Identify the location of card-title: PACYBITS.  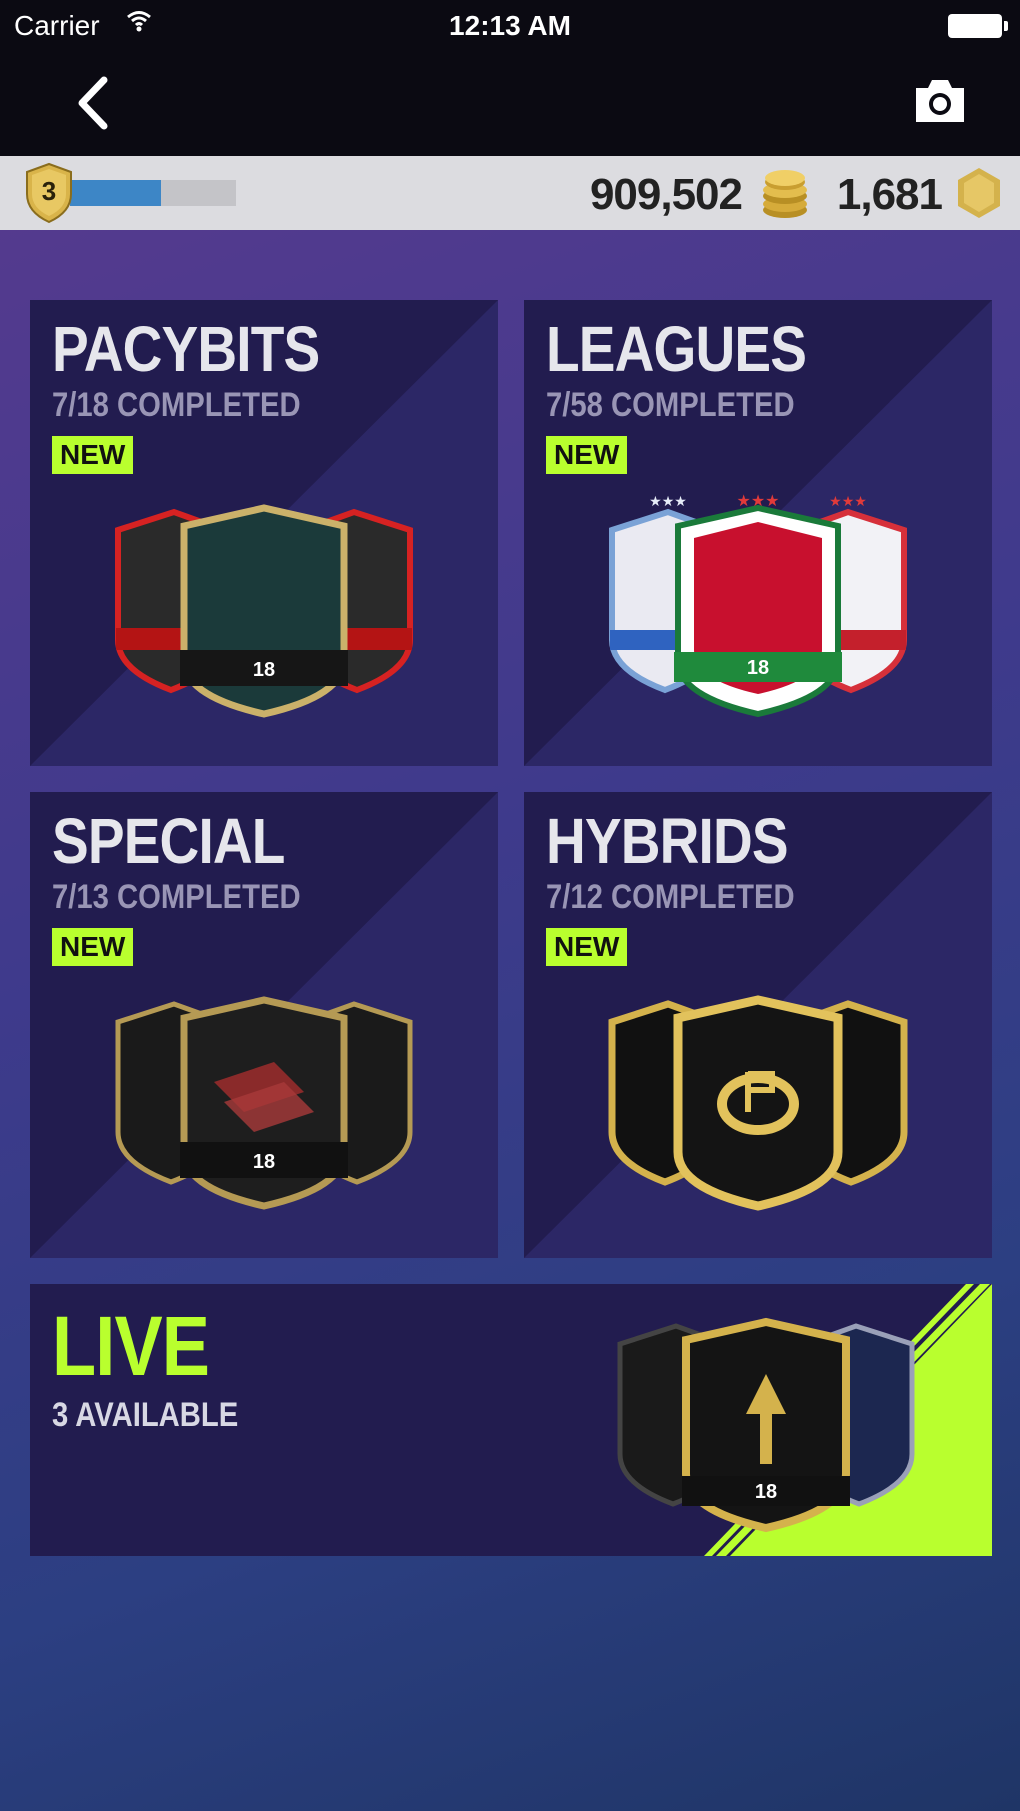
(186, 349).